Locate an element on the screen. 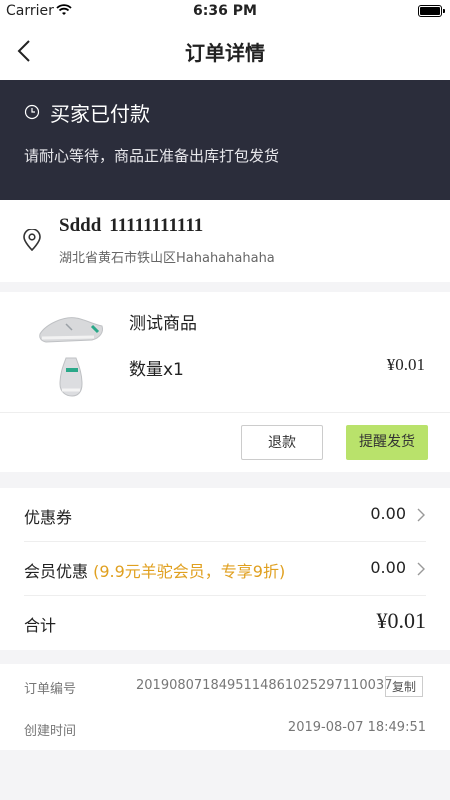 The image size is (450, 800). order-number-value: 2019080718495114861025297110037 is located at coordinates (264, 685).